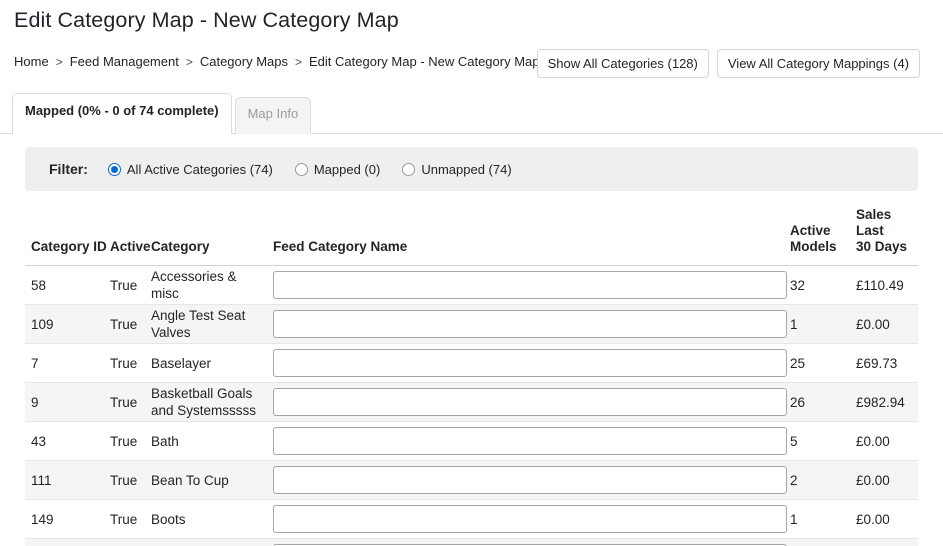 This screenshot has height=546, width=943. I want to click on breadcrumb-item-feed-management: Feed Management, so click(124, 61).